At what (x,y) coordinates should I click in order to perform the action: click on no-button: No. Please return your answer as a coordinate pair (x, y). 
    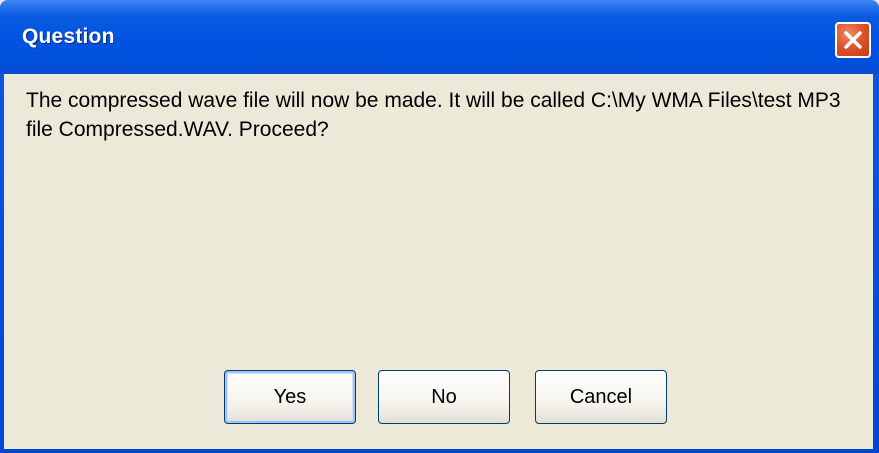
    Looking at the image, I should click on (444, 397).